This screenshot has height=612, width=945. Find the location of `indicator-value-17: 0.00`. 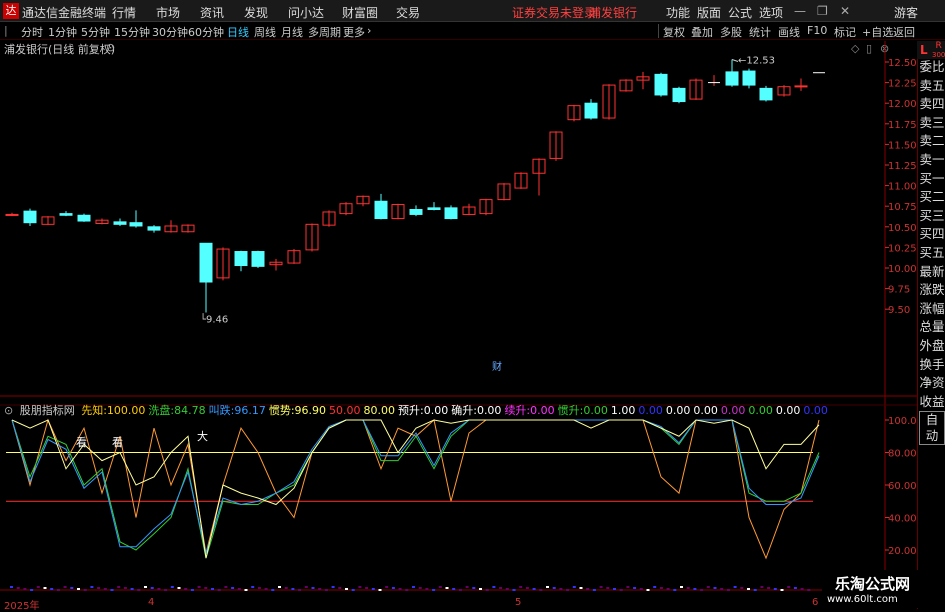

indicator-value-17: 0.00 is located at coordinates (815, 410).